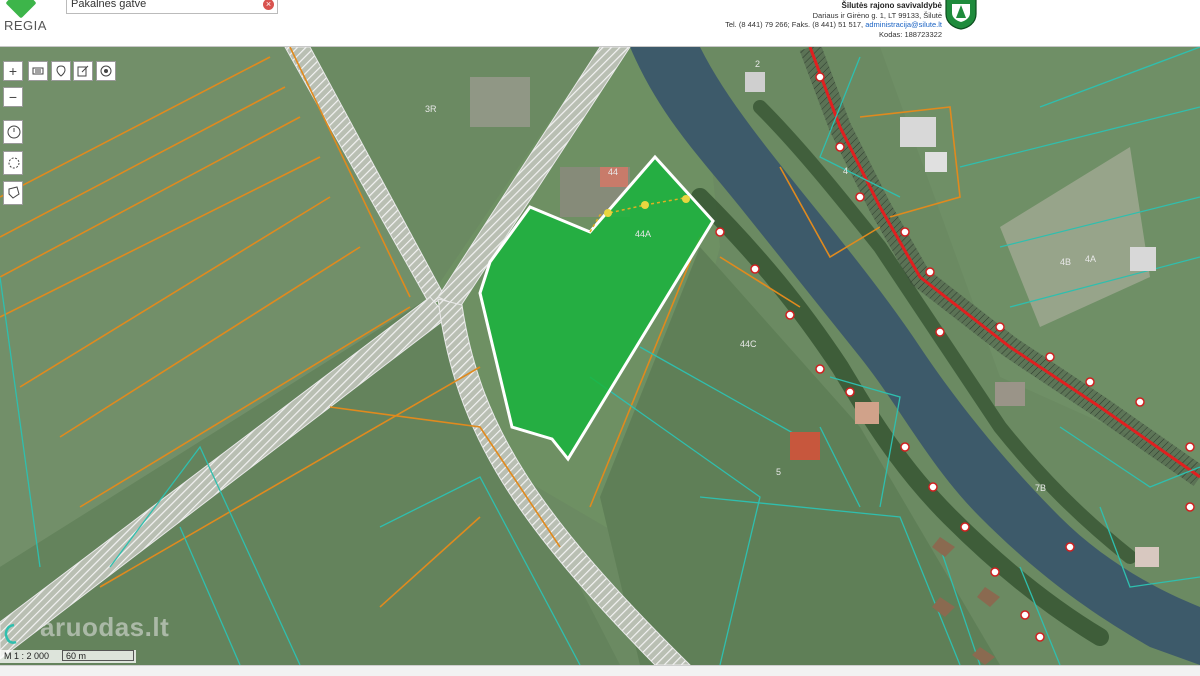 Image resolution: width=1200 pixels, height=676 pixels. Describe the element at coordinates (845, 171) in the screenshot. I see `parcel-label: 4` at that location.